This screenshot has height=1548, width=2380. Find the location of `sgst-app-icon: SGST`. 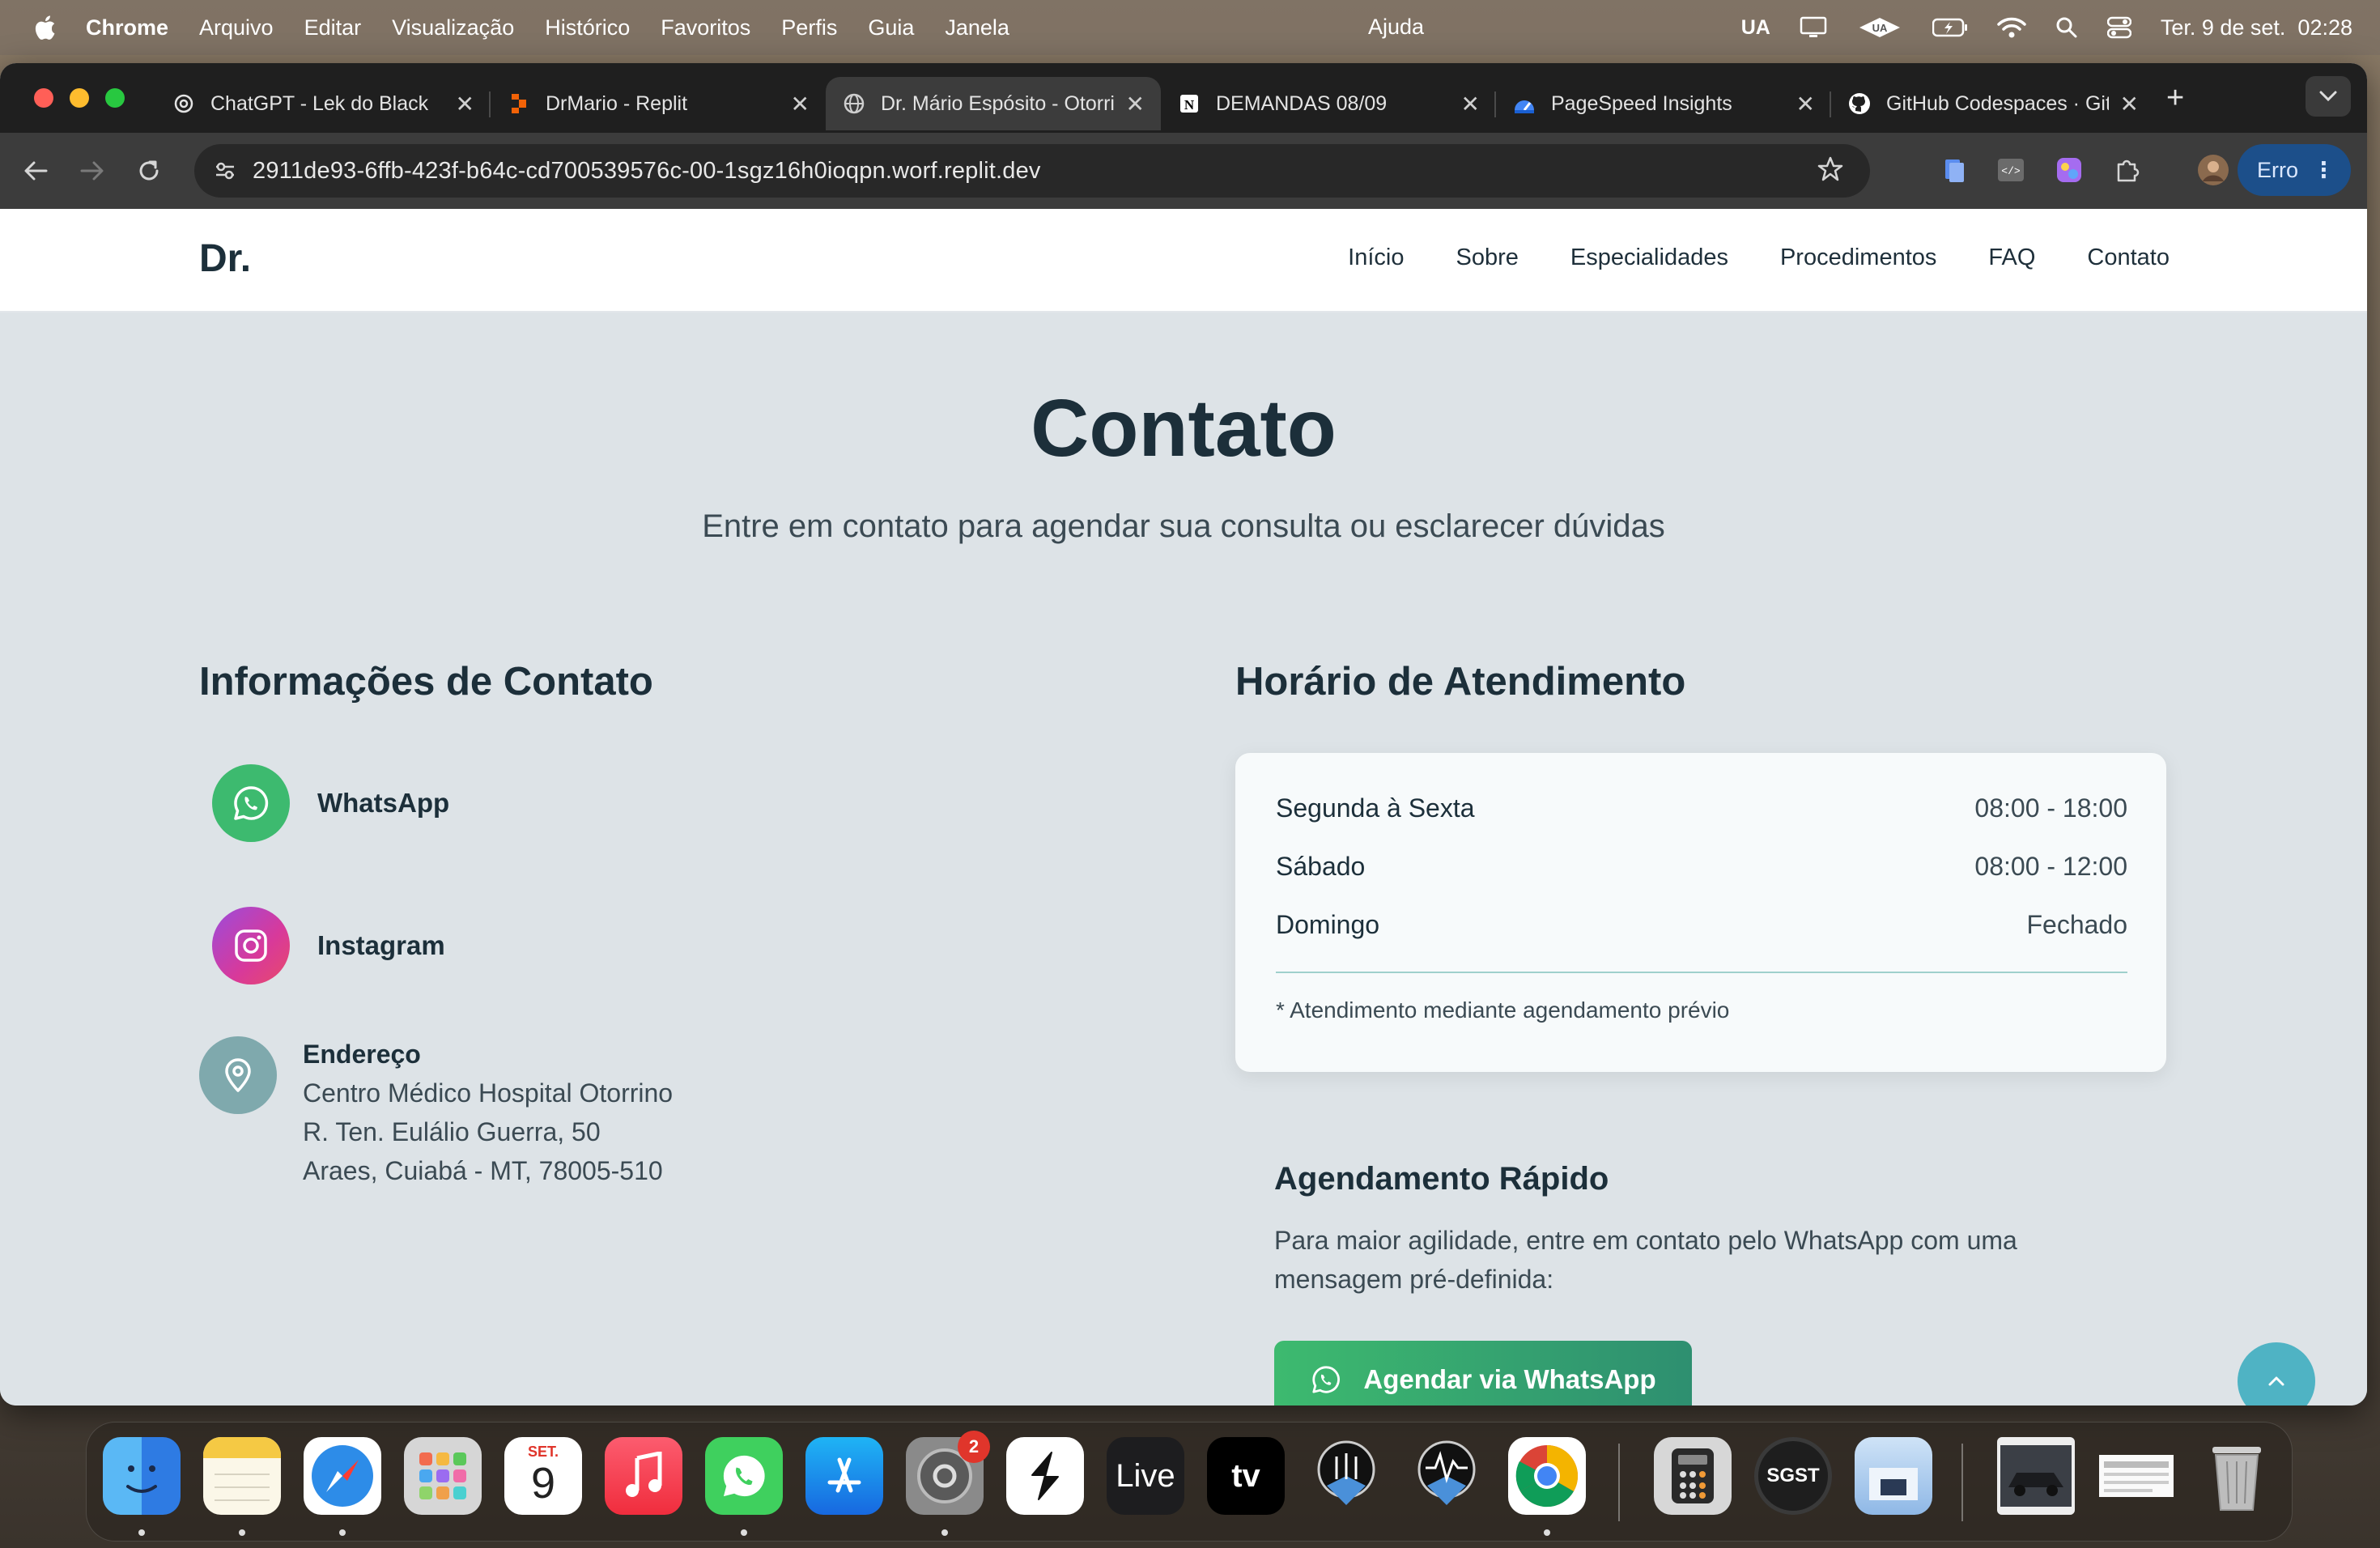

sgst-app-icon: SGST is located at coordinates (1793, 1476).